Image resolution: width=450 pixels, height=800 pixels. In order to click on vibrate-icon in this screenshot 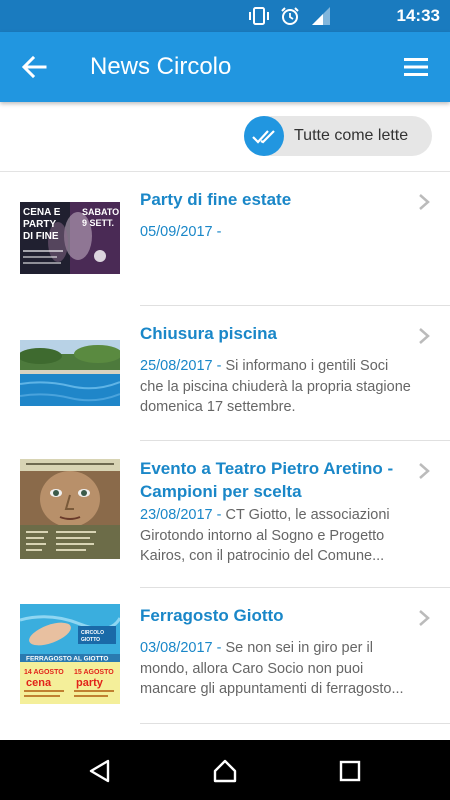, I will do `click(259, 16)`.